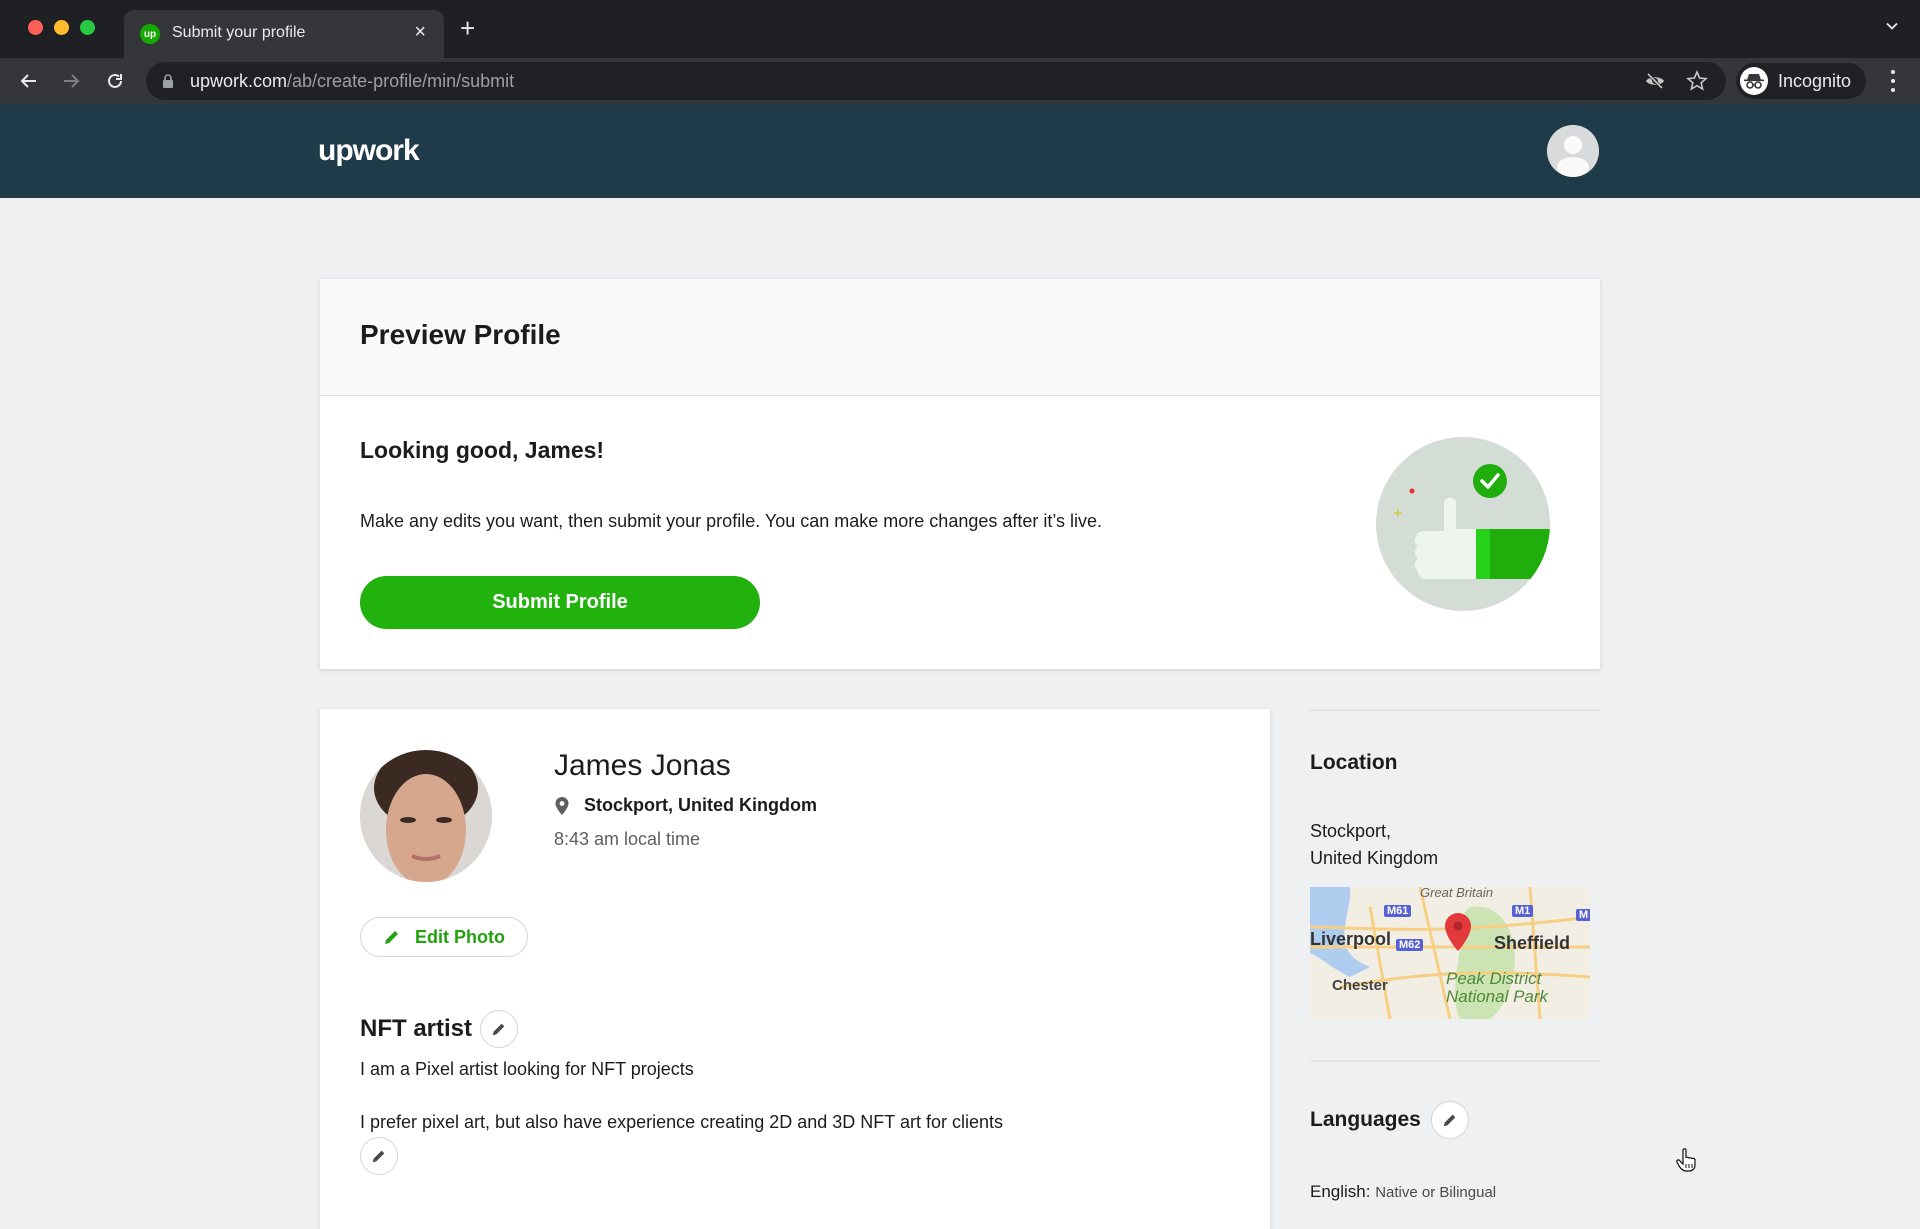 The width and height of the screenshot is (1920, 1229). I want to click on close-tab-icon: ×, so click(420, 32).